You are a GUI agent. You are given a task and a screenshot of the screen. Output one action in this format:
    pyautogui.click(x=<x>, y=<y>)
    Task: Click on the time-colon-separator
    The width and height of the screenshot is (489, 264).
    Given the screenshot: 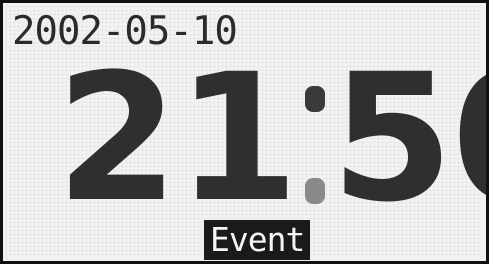 What is the action you would take?
    pyautogui.click(x=314, y=145)
    